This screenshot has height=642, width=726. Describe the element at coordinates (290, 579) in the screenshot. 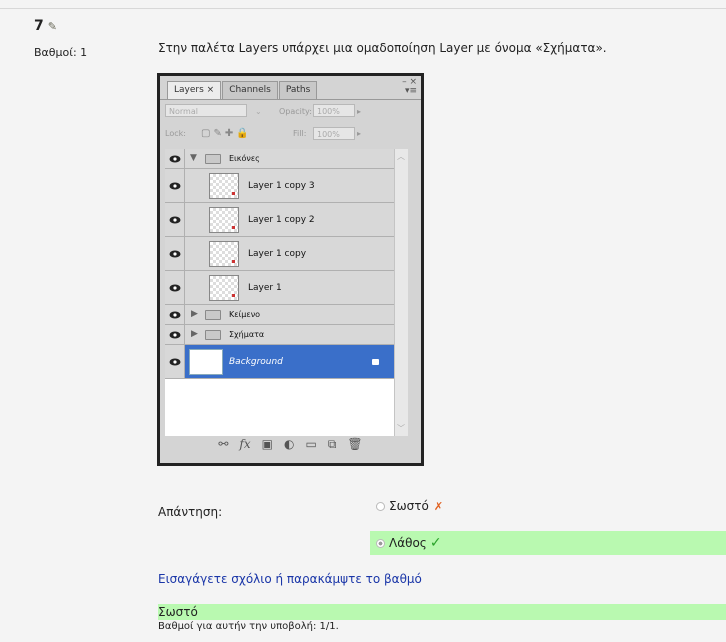

I see `comment-override-link: Εισαγάγετε σχόλιο ή παρακάμψτε το βαθμό` at that location.